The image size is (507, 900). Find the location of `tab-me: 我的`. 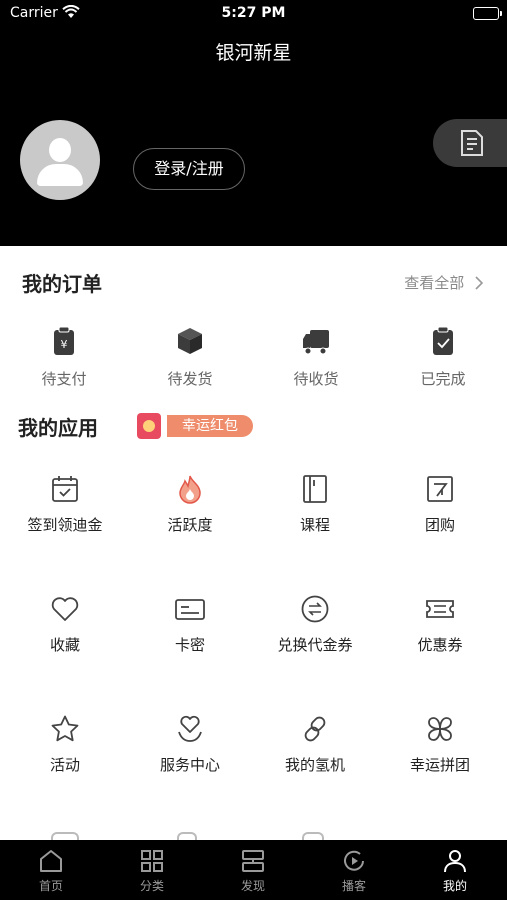

tab-me: 我的 is located at coordinates (455, 871).